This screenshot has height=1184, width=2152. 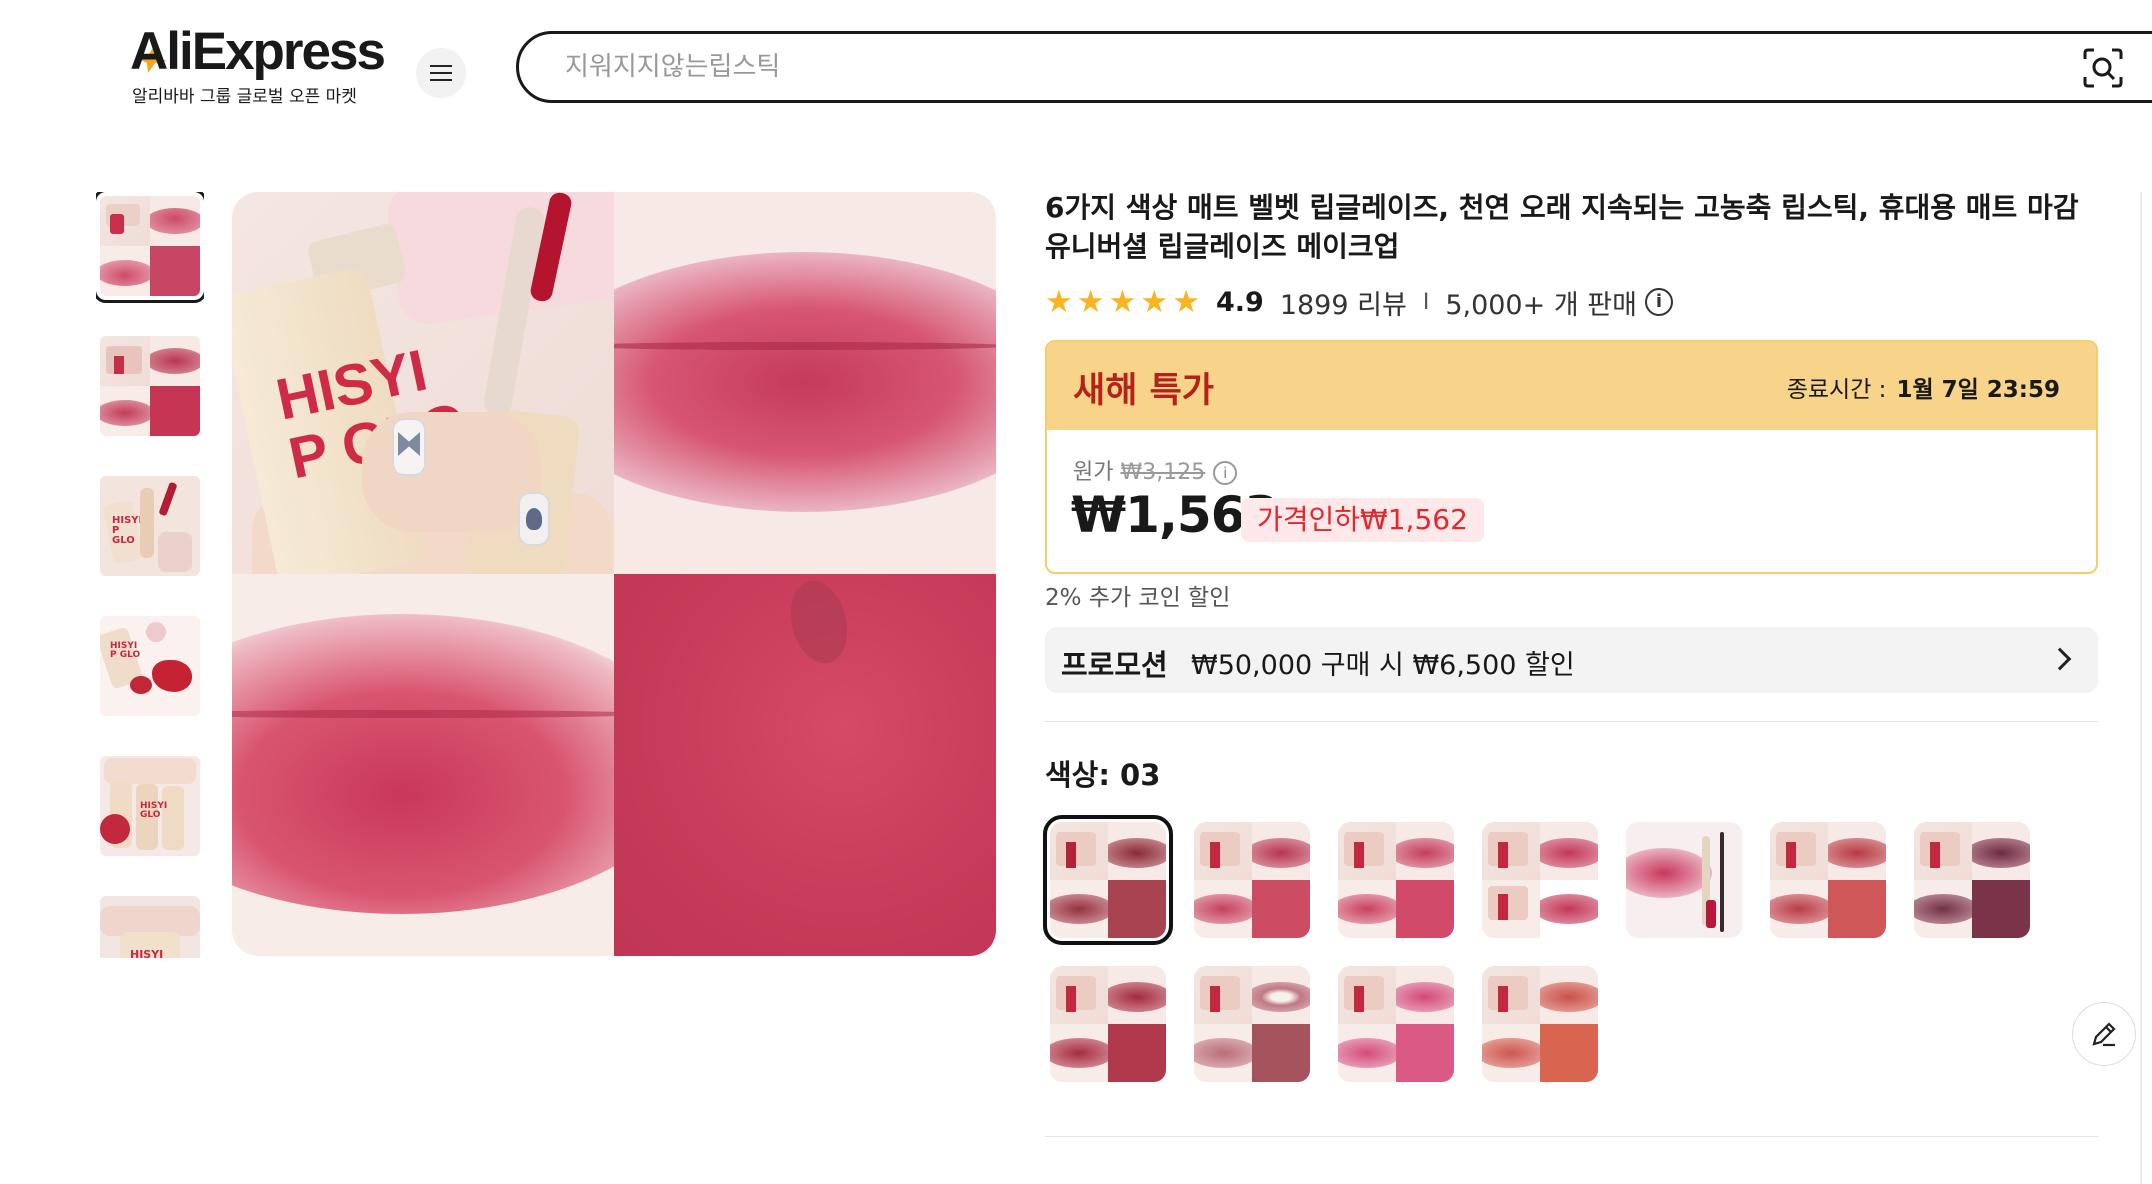 What do you see at coordinates (1362, 520) in the screenshot?
I see `discount-badge: 가격인하₩1,562` at bounding box center [1362, 520].